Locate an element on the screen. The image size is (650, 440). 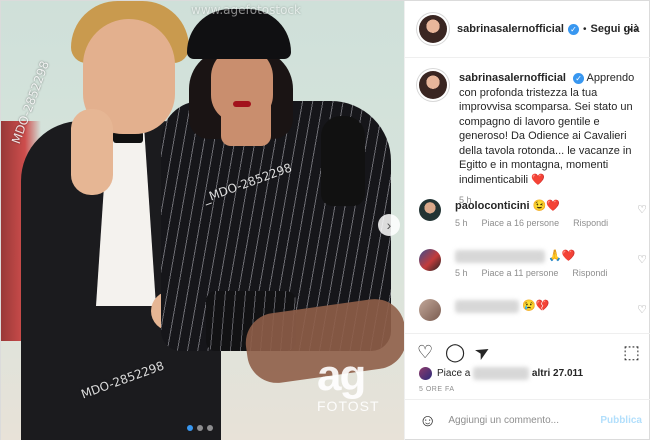
comment-body: 🙏❤️ is located at coordinates (551, 256).